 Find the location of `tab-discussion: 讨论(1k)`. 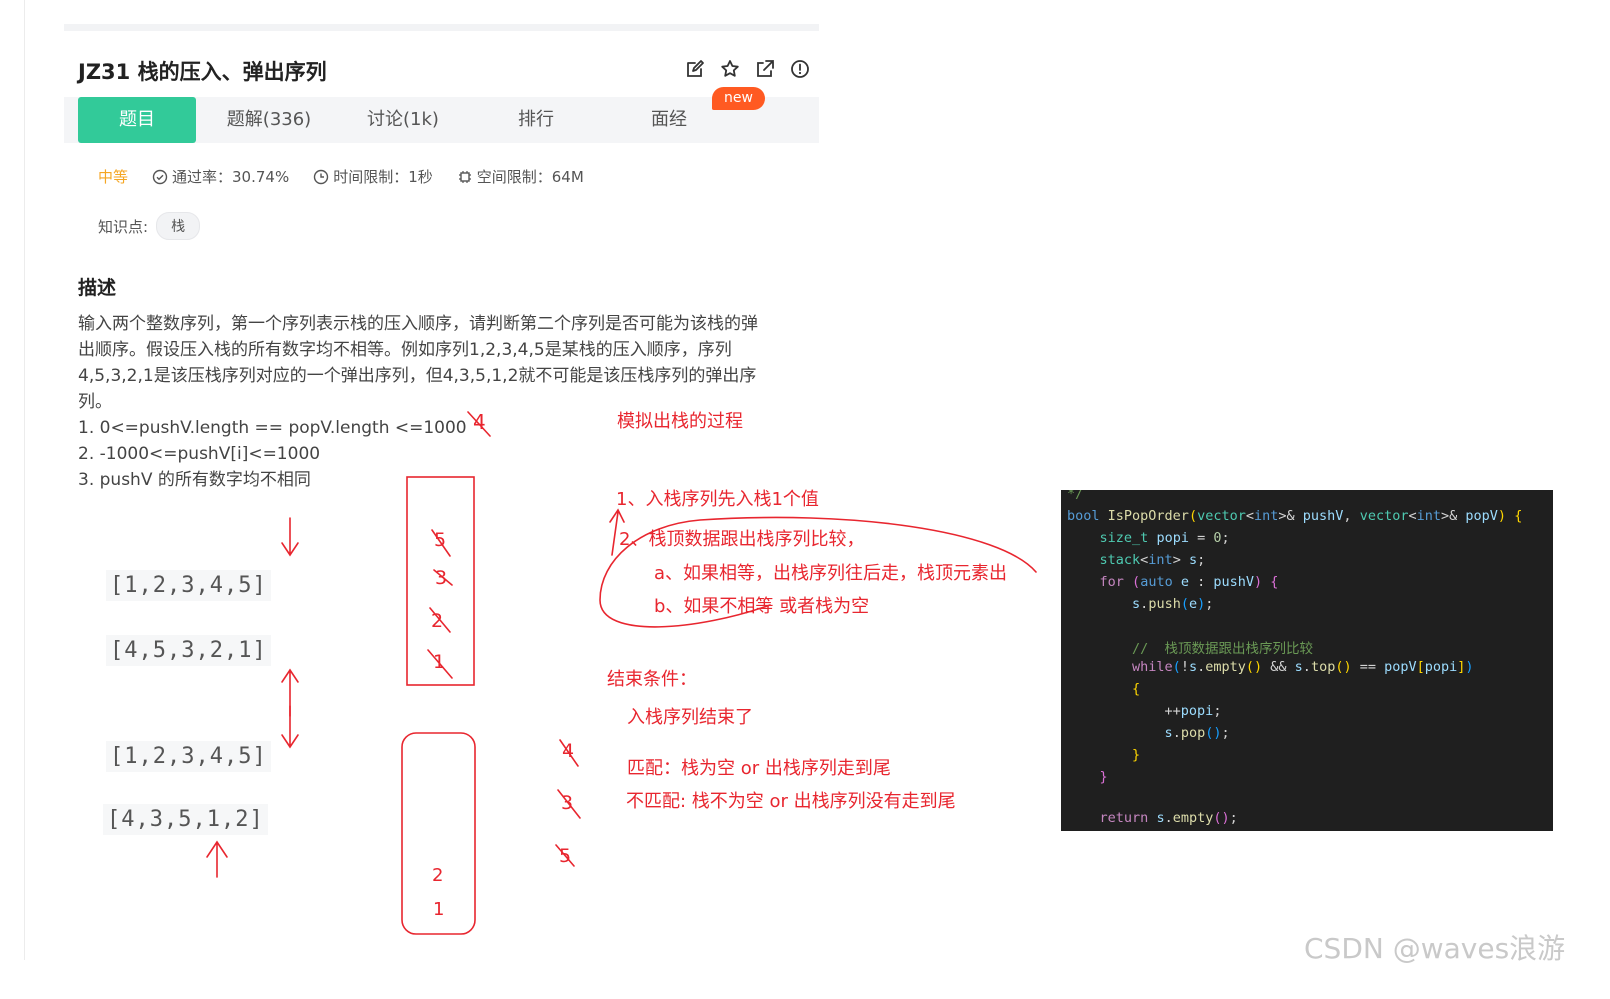

tab-discussion: 讨论(1k) is located at coordinates (403, 120).